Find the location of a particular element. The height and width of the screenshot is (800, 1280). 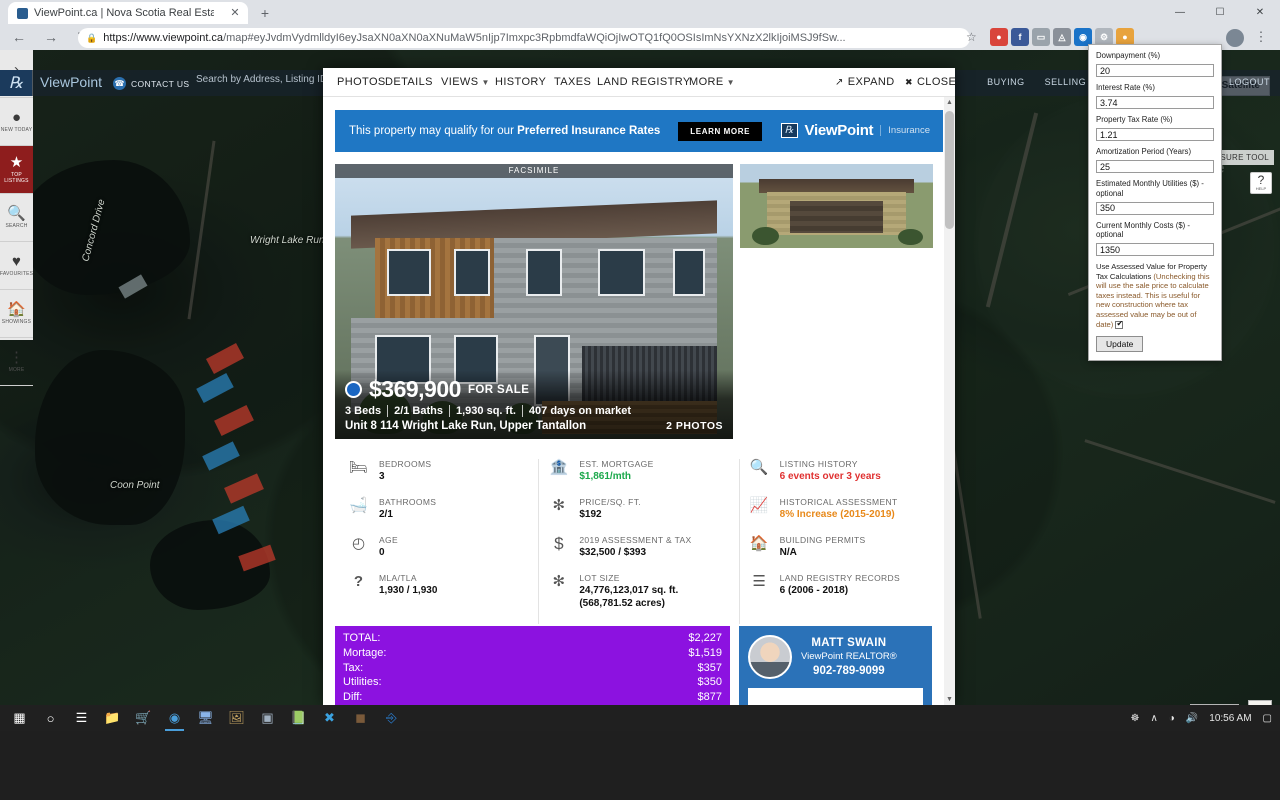

downpayment-input is located at coordinates (1155, 70).